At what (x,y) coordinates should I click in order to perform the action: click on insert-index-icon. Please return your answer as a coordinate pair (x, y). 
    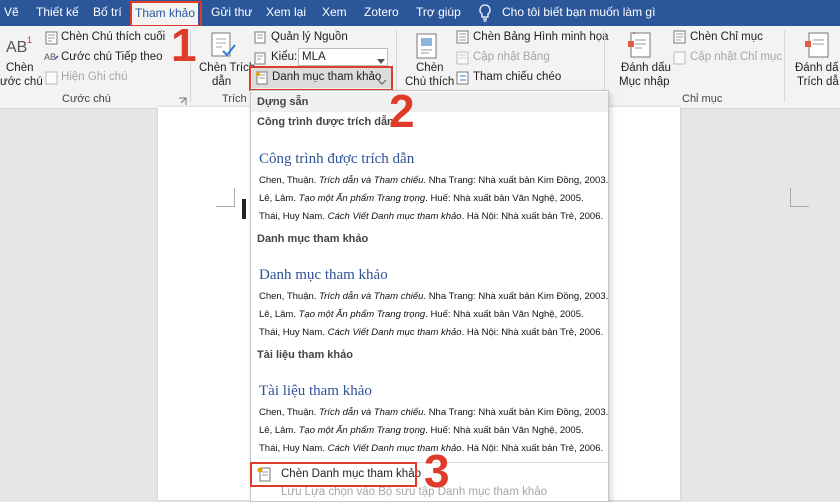
    Looking at the image, I should click on (680, 38).